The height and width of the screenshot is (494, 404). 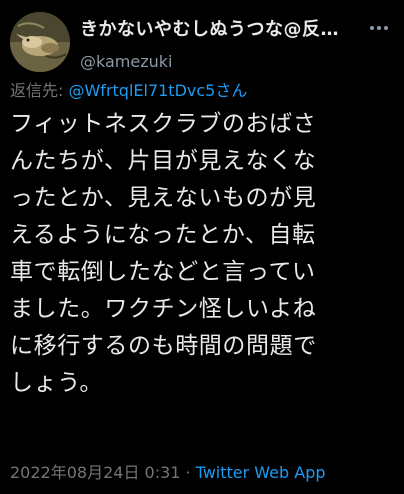 I want to click on tweet-body-line: ました。ワクチン怪しいよね, so click(x=163, y=309).